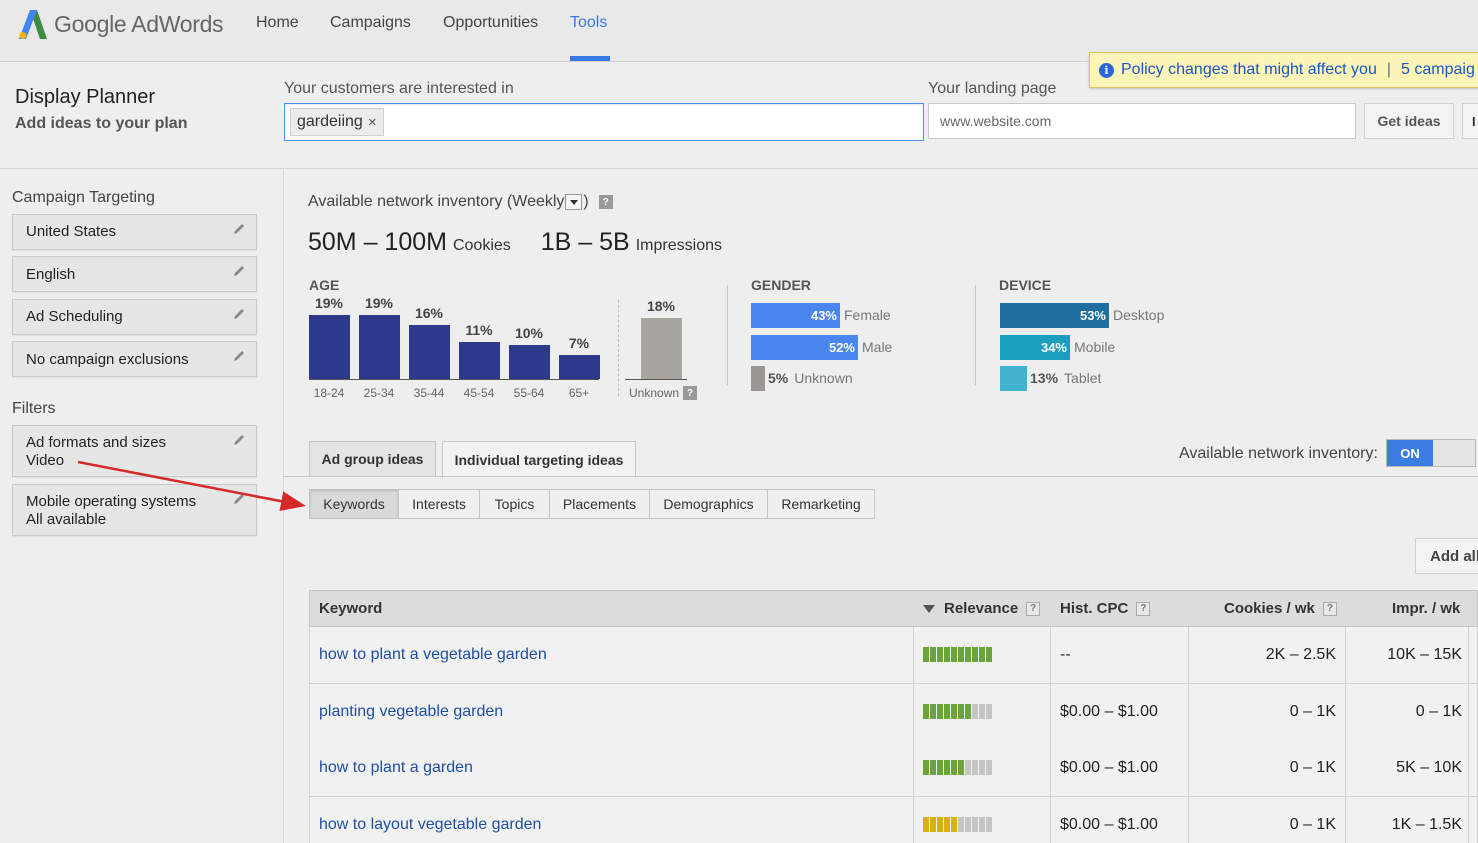 This screenshot has width=1478, height=843. Describe the element at coordinates (881, 476) in the screenshot. I see `tab-rule` at that location.